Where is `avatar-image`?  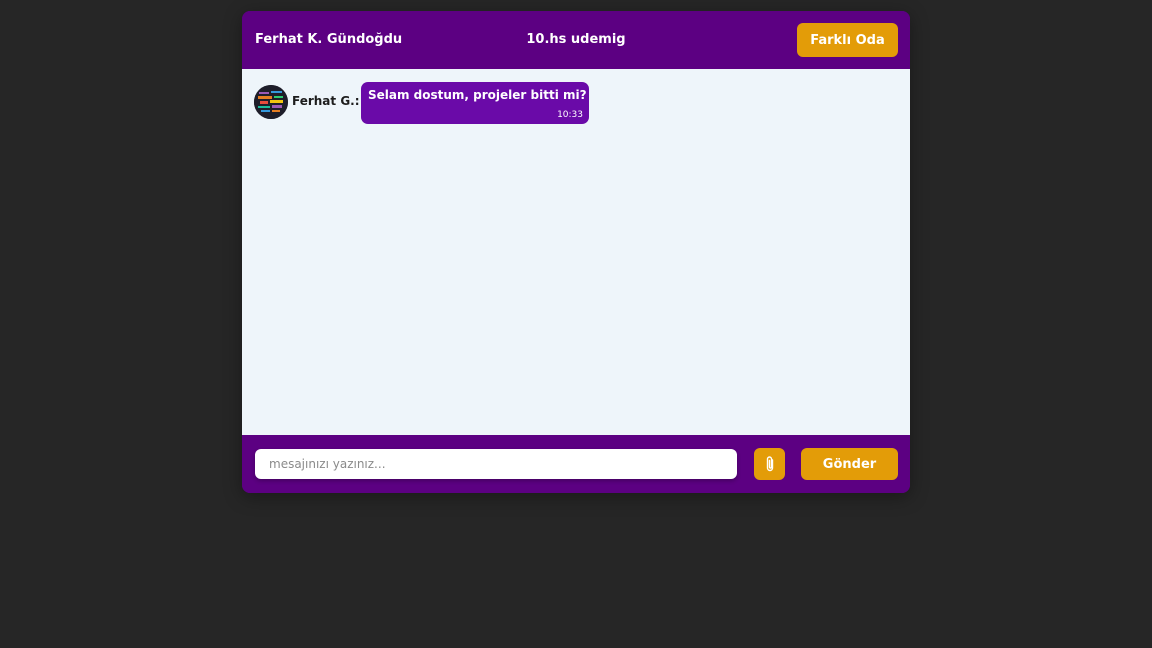 avatar-image is located at coordinates (271, 102).